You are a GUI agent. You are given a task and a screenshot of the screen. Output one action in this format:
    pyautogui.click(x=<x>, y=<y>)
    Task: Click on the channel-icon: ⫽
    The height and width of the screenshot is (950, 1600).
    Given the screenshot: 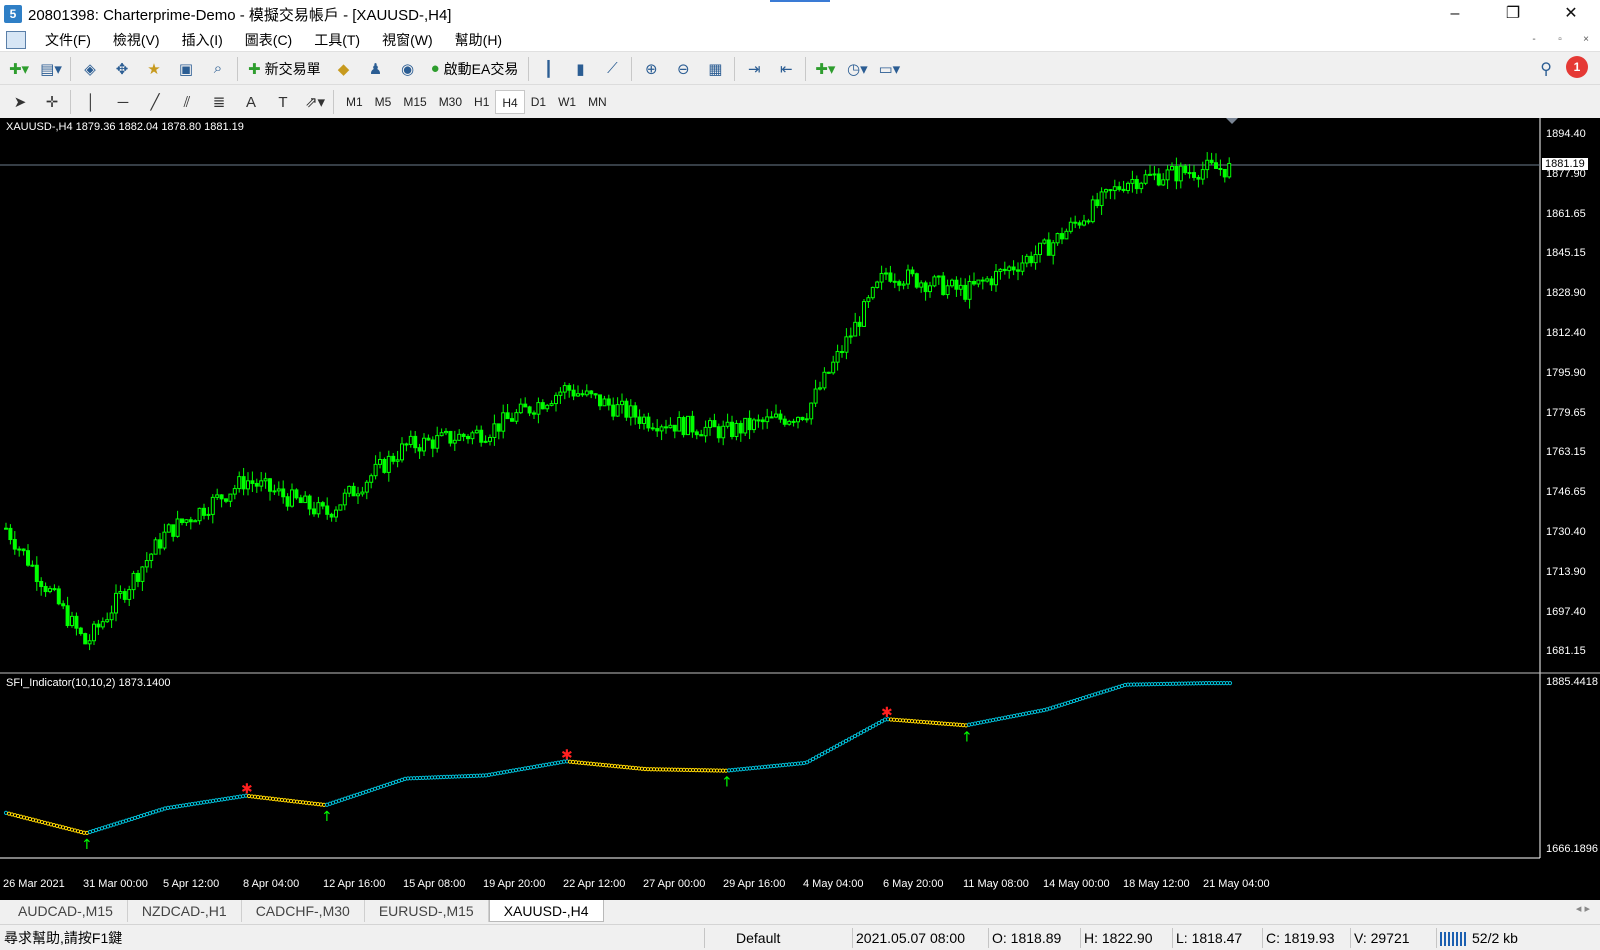 What is the action you would take?
    pyautogui.click(x=187, y=102)
    